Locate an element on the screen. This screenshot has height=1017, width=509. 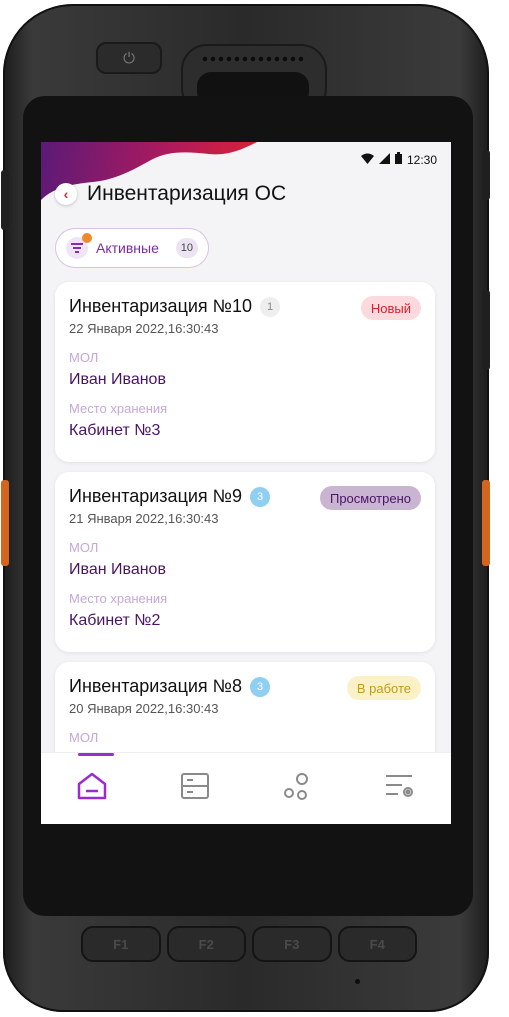
card-count-badge: 1 is located at coordinates (270, 306).